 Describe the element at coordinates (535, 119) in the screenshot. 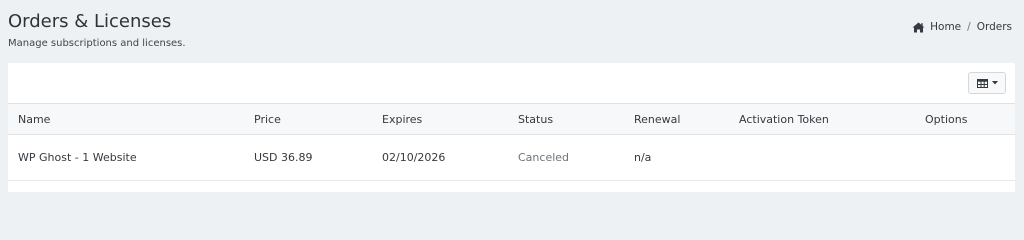

I see `column-header-status: Status` at that location.